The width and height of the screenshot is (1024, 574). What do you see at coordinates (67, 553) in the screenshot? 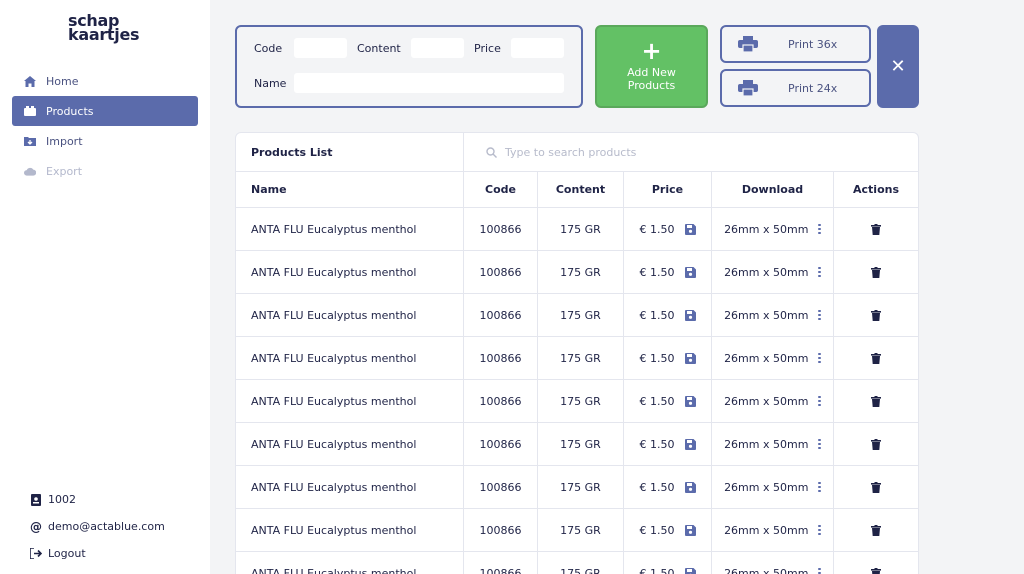
I see `logout-label: Logout` at bounding box center [67, 553].